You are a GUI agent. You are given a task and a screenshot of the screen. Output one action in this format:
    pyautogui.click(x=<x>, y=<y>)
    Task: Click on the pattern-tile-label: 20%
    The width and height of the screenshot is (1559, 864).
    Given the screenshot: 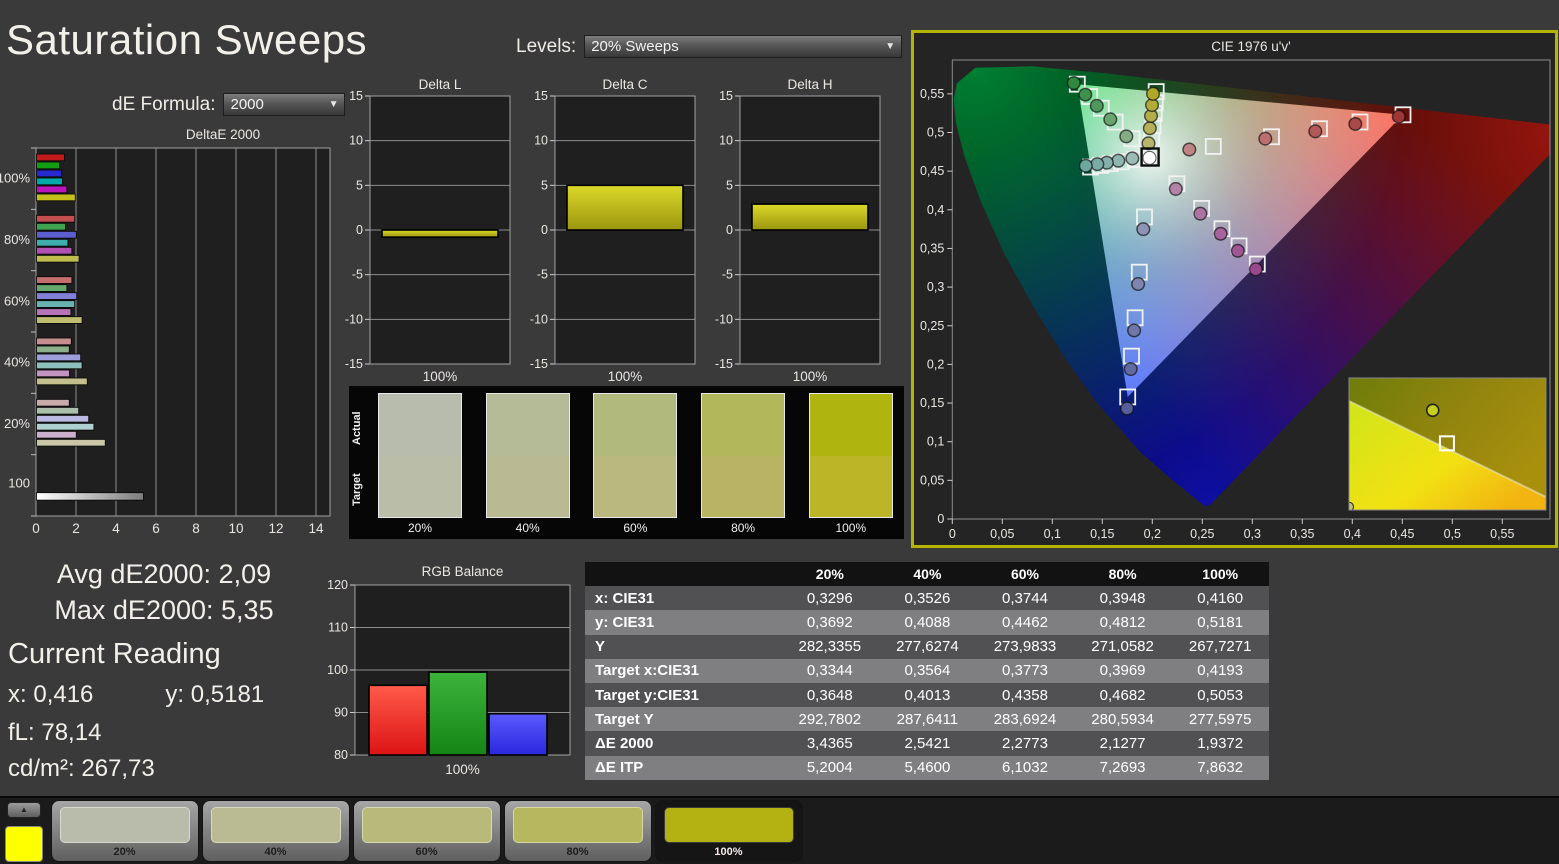 What is the action you would take?
    pyautogui.click(x=124, y=852)
    